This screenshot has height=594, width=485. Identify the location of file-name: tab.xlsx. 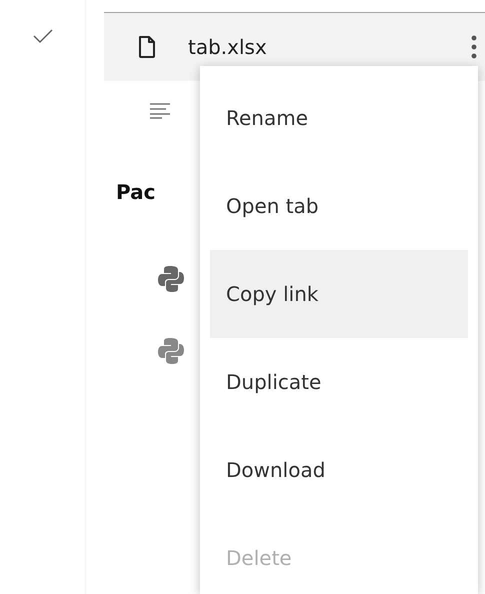
(227, 47).